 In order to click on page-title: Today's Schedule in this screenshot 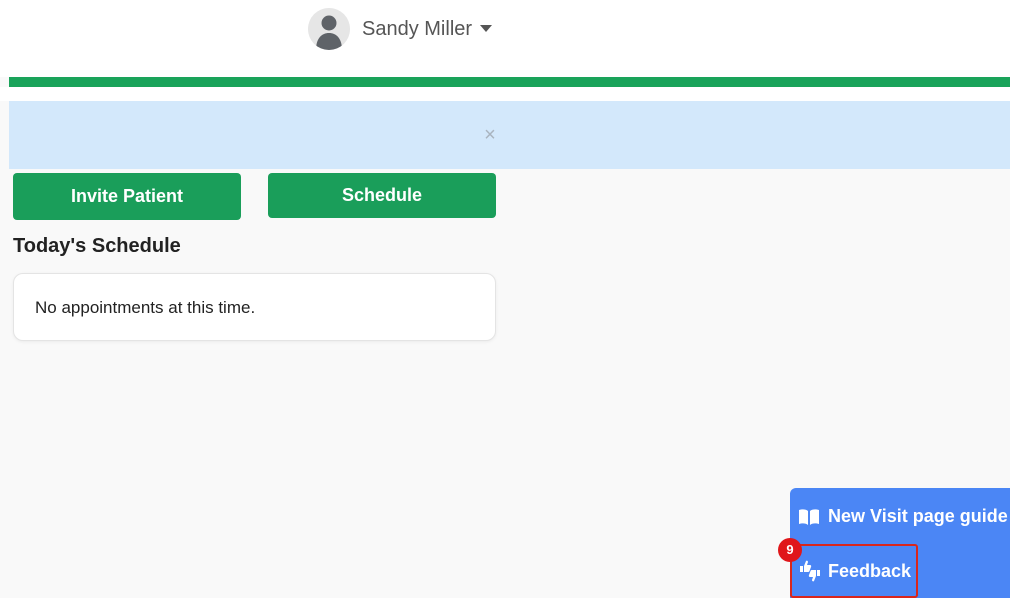, I will do `click(97, 246)`.